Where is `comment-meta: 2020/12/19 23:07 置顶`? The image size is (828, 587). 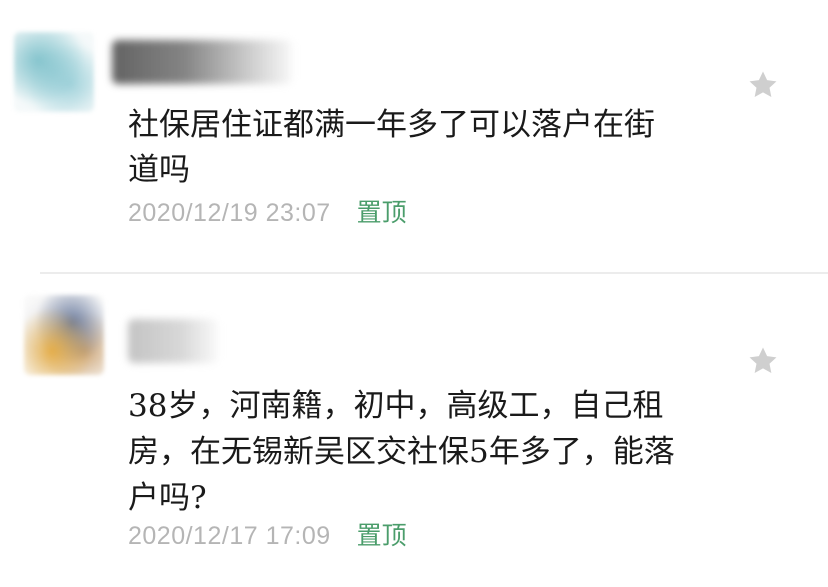 comment-meta: 2020/12/19 23:07 置顶 is located at coordinates (267, 213).